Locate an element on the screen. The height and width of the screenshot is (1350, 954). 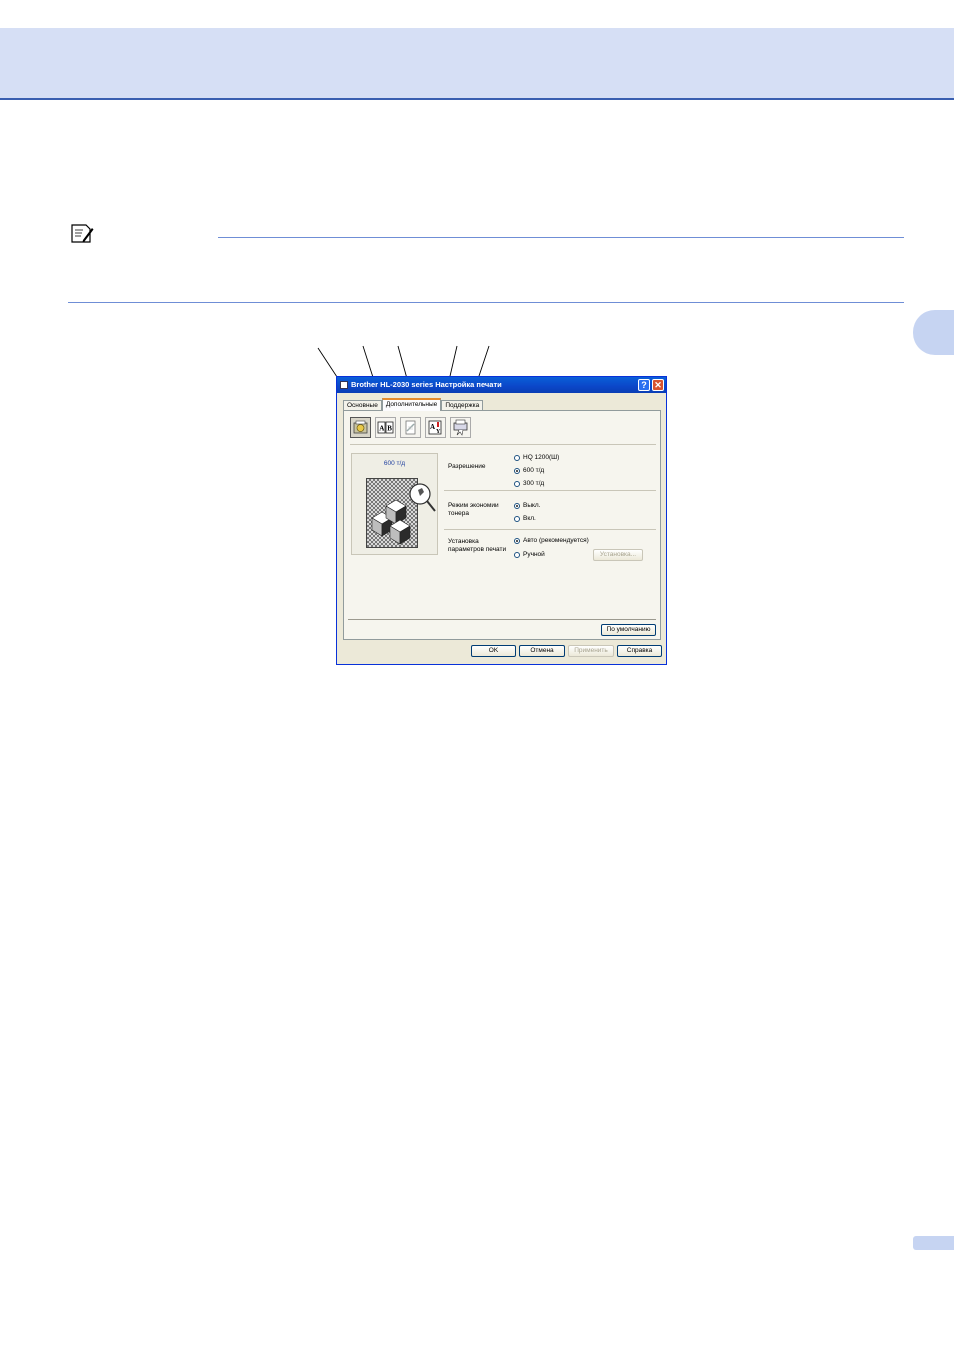
resolution-option-600: 600 т/д is located at coordinates (529, 470).